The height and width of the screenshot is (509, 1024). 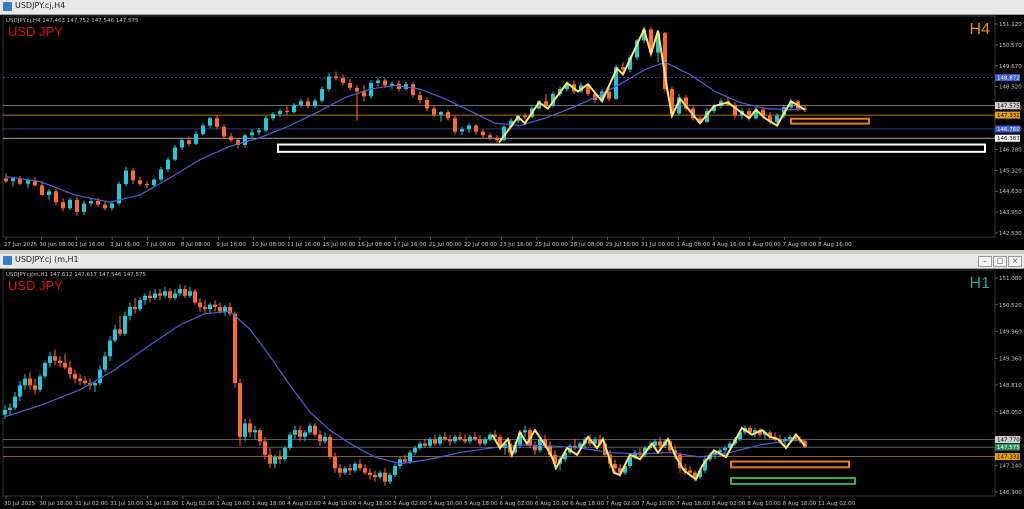 What do you see at coordinates (480, 245) in the screenshot?
I see `time-tick-label: 22 Jul 08:00` at bounding box center [480, 245].